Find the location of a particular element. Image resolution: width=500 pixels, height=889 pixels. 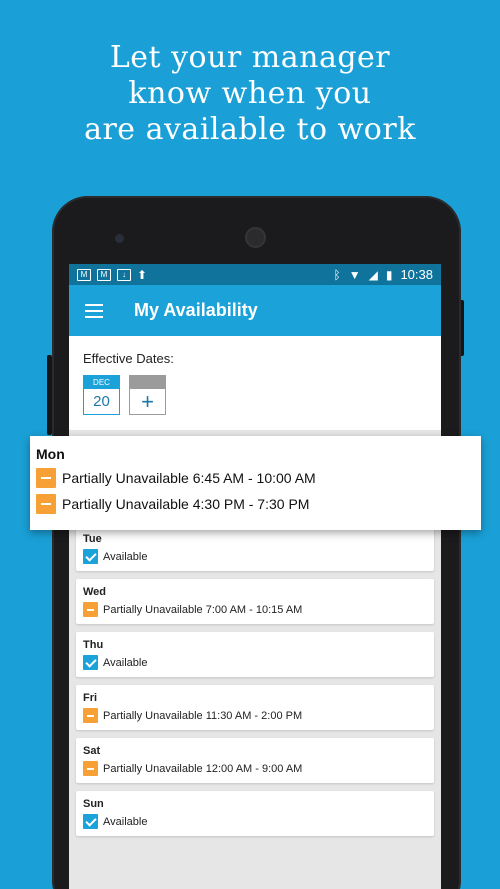

day-status: Partially Unavailable 11:30 AM - 2:00 PM is located at coordinates (203, 715).